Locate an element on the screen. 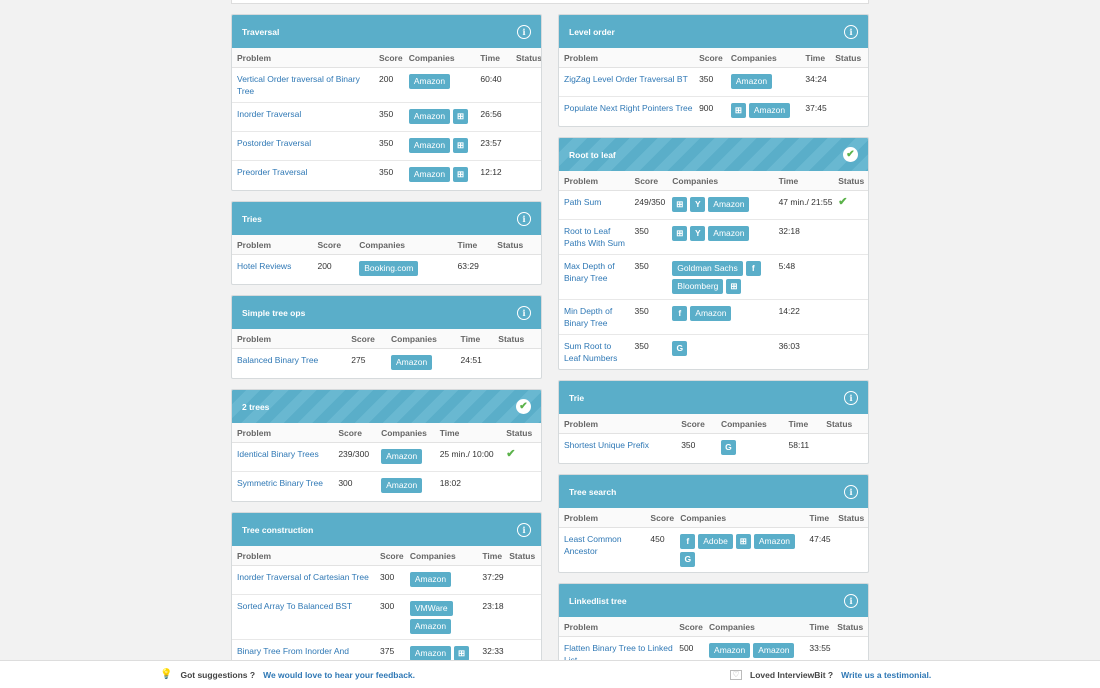 This screenshot has width=1100, height=688. problem-link: Inorder Traversal is located at coordinates (303, 117).